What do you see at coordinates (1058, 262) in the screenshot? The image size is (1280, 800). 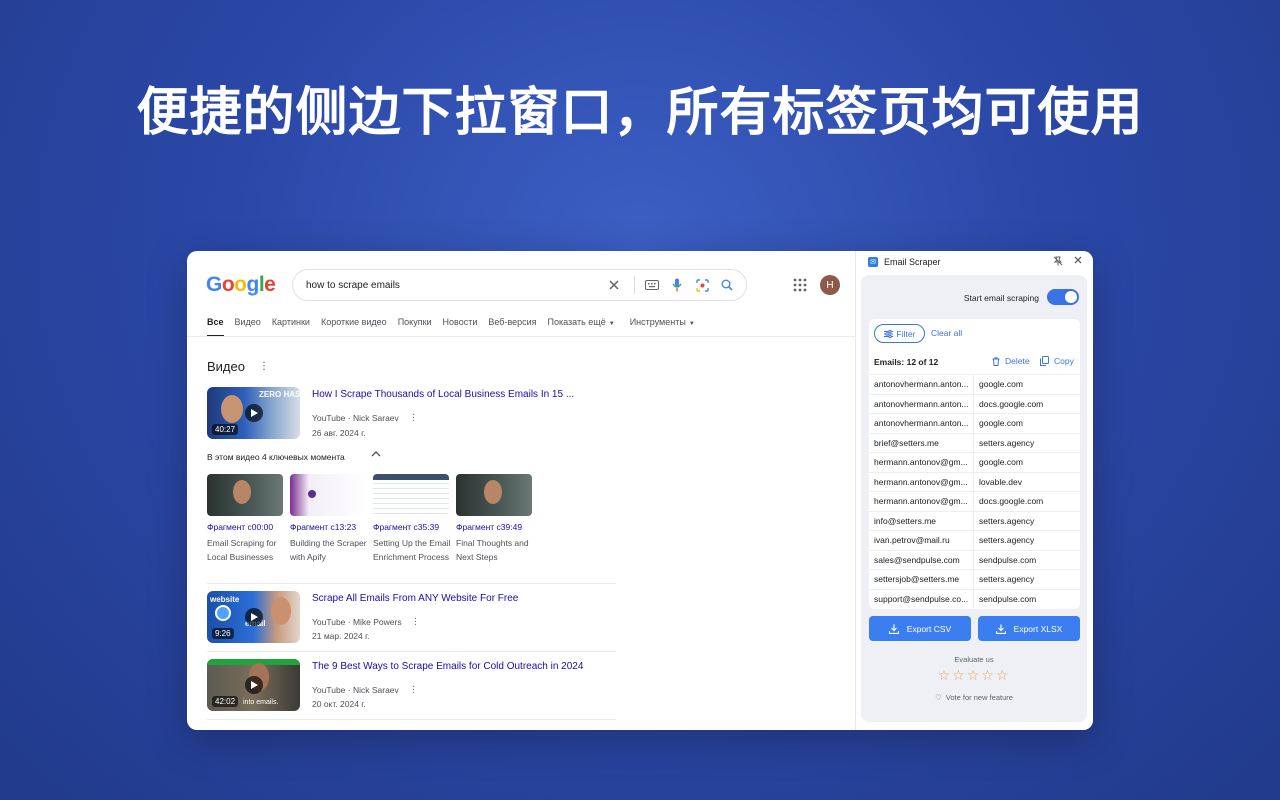 I see `unpin-icon` at bounding box center [1058, 262].